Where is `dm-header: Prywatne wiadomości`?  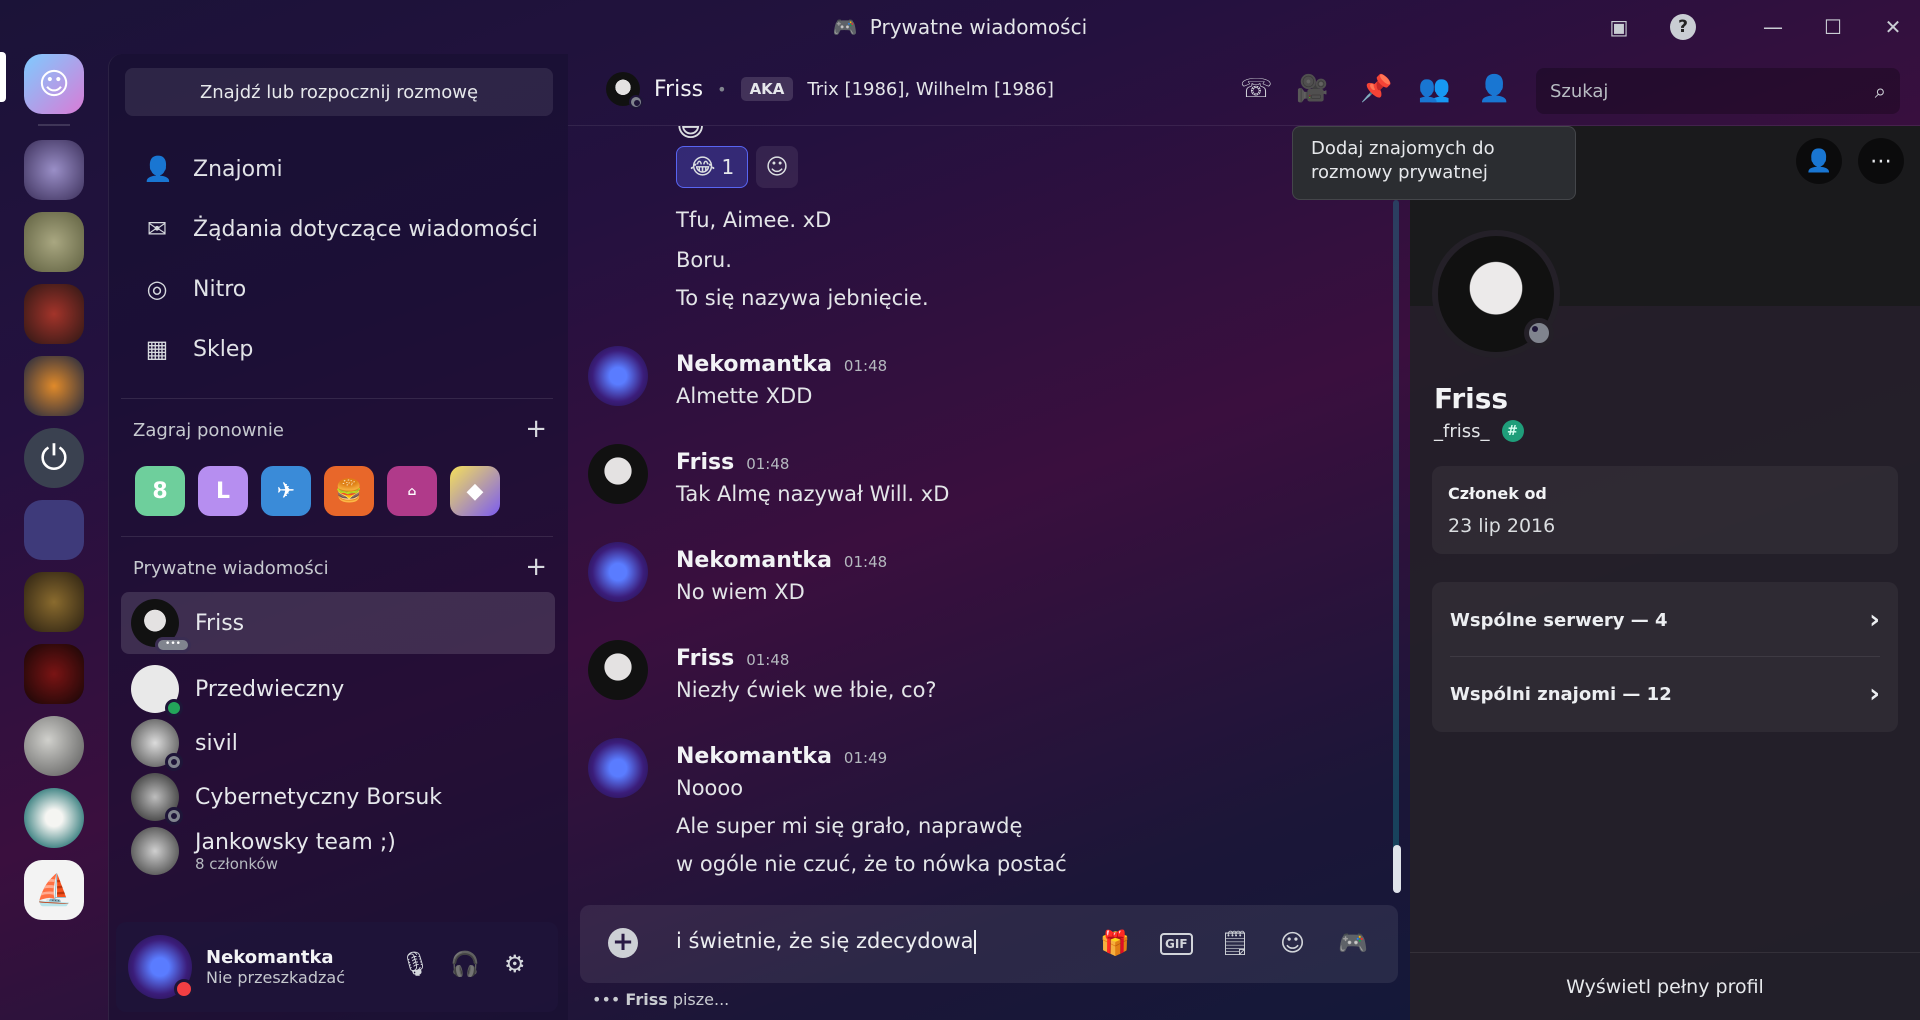 dm-header: Prywatne wiadomości is located at coordinates (231, 568).